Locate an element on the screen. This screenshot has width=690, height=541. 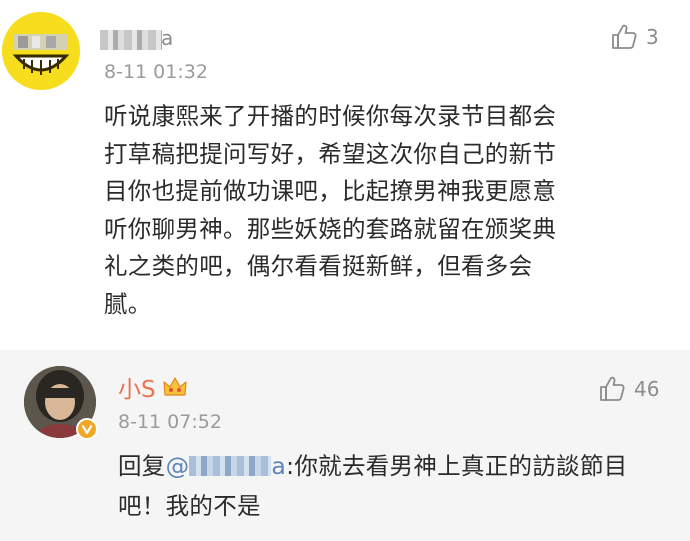
author-name: 小S is located at coordinates (137, 387).